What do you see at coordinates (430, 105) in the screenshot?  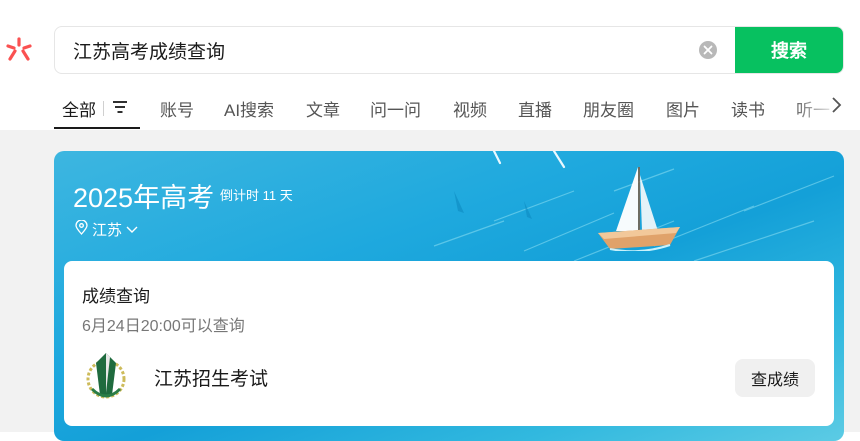 I see `search-tabs: 全部 账号 AI搜索 文章 问一问 视频 直播 朋友圈 图片 读书 听一` at bounding box center [430, 105].